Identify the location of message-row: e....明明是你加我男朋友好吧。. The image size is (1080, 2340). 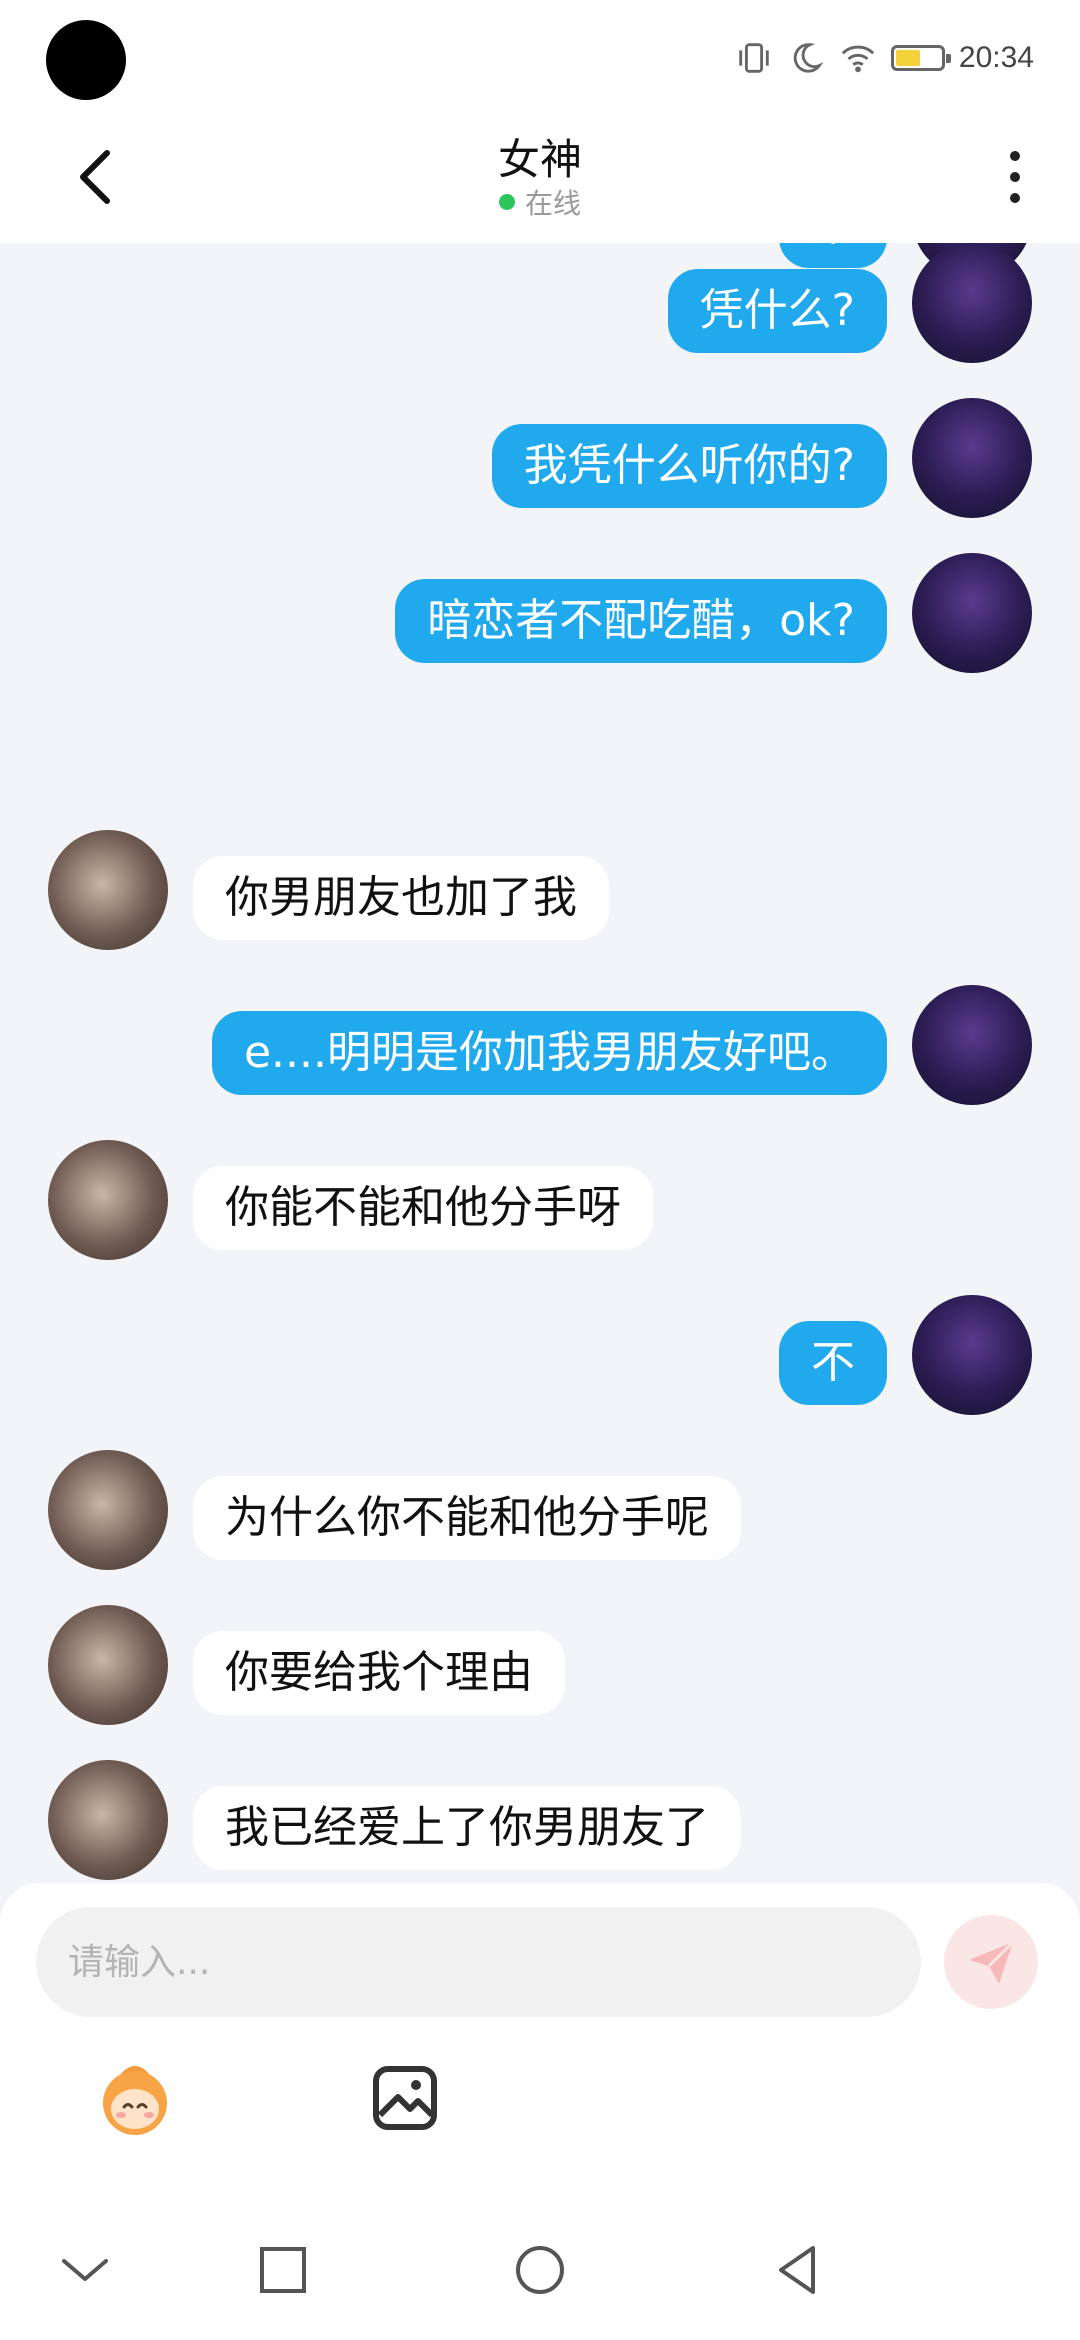
(540, 1047).